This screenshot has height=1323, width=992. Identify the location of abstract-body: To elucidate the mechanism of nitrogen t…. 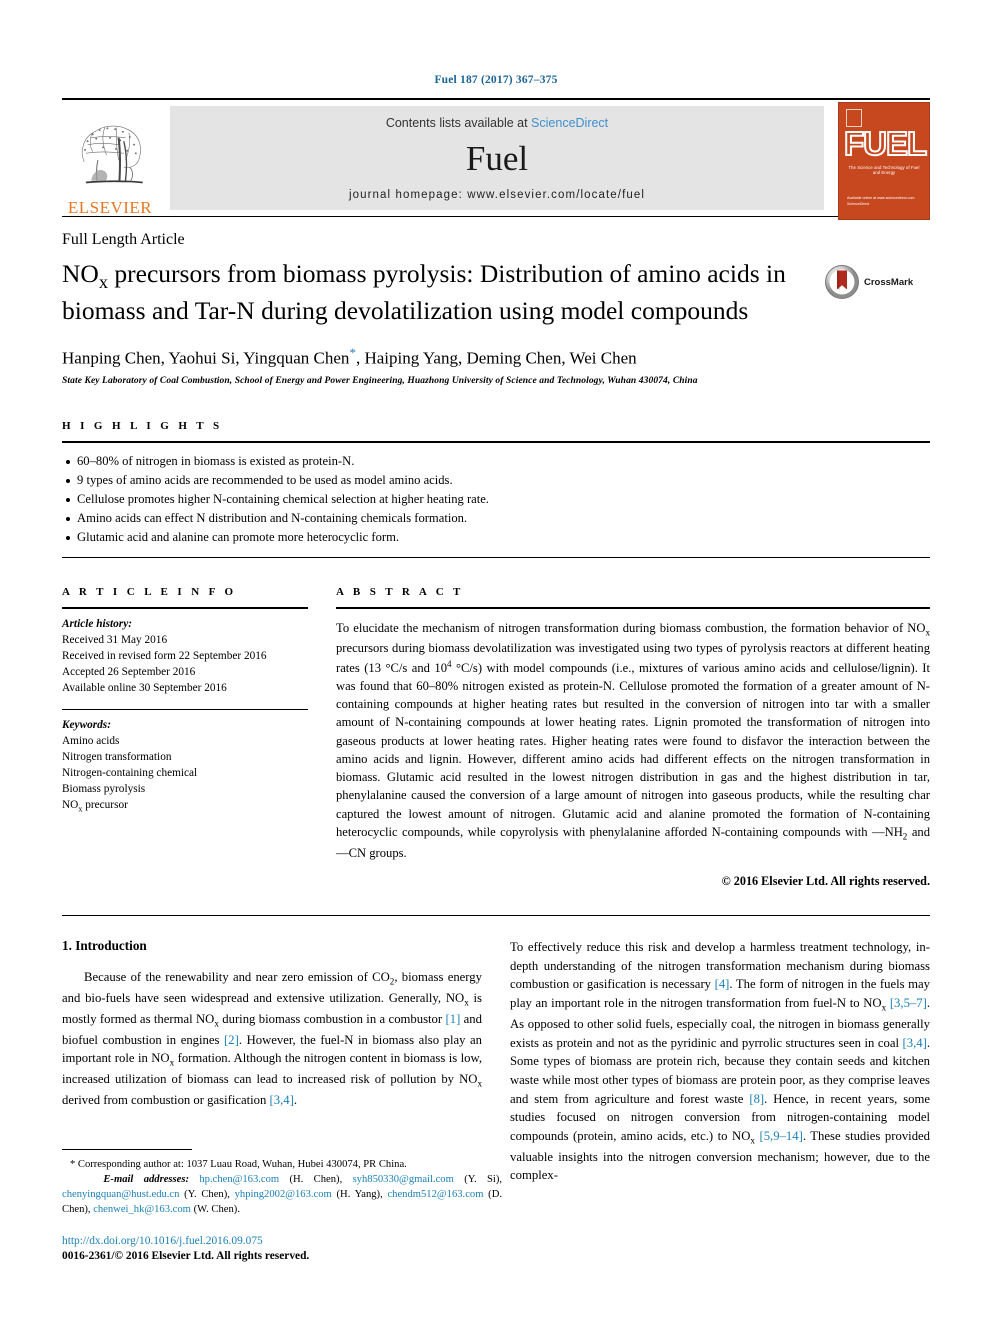
(633, 735).